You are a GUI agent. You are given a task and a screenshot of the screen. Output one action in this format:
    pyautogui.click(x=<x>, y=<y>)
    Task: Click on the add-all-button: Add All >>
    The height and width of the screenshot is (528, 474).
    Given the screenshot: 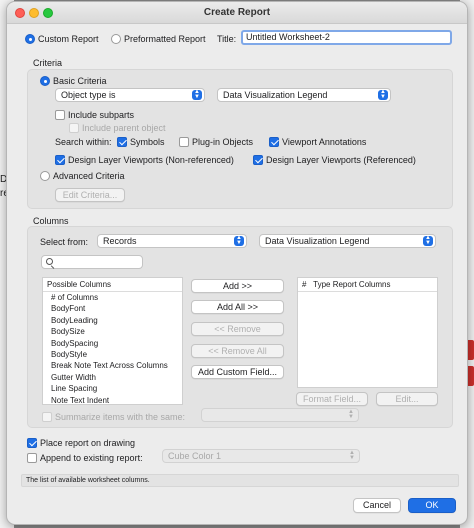 What is the action you would take?
    pyautogui.click(x=237, y=307)
    